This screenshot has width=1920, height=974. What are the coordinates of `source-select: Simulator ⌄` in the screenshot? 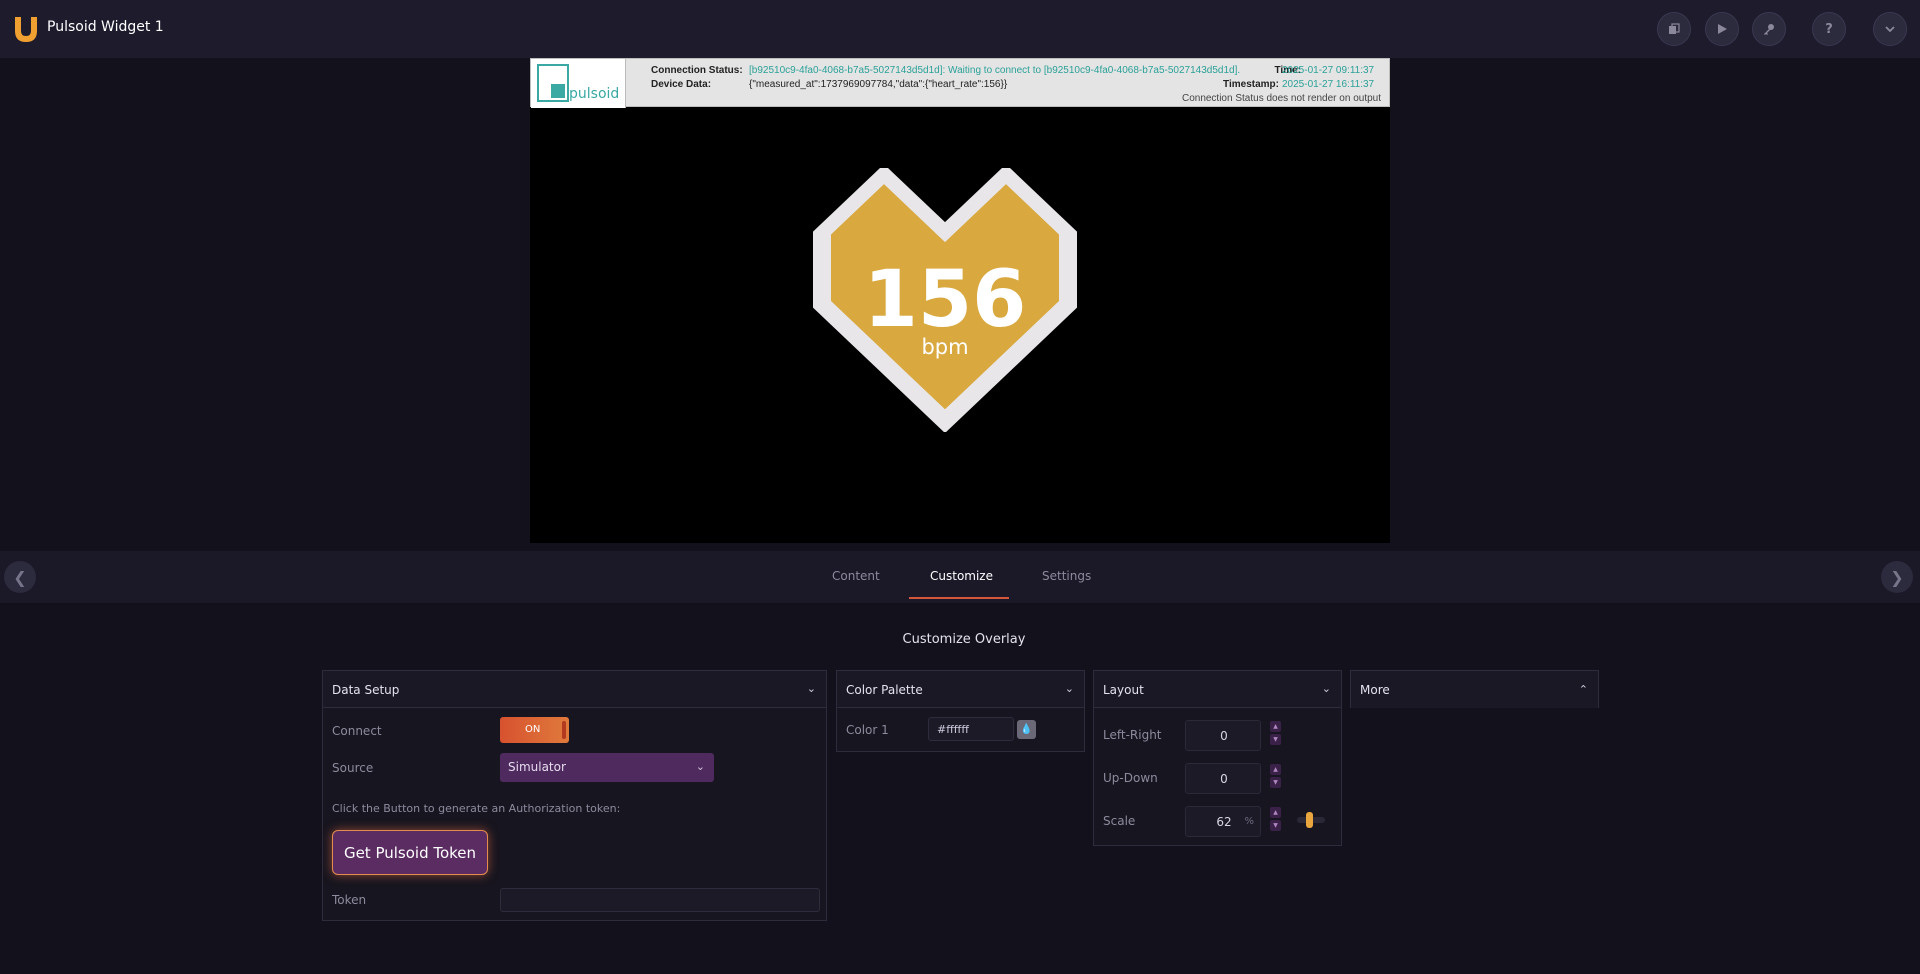 It's located at (607, 767).